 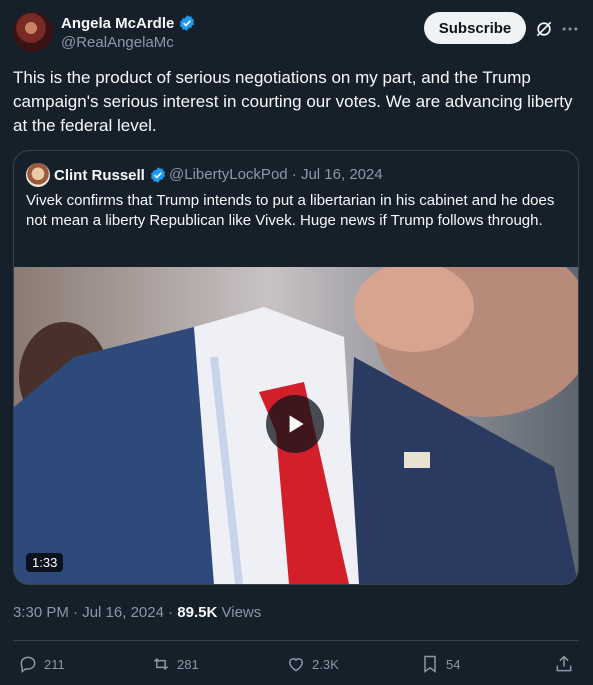 I want to click on like-count: 2.3K, so click(x=325, y=664).